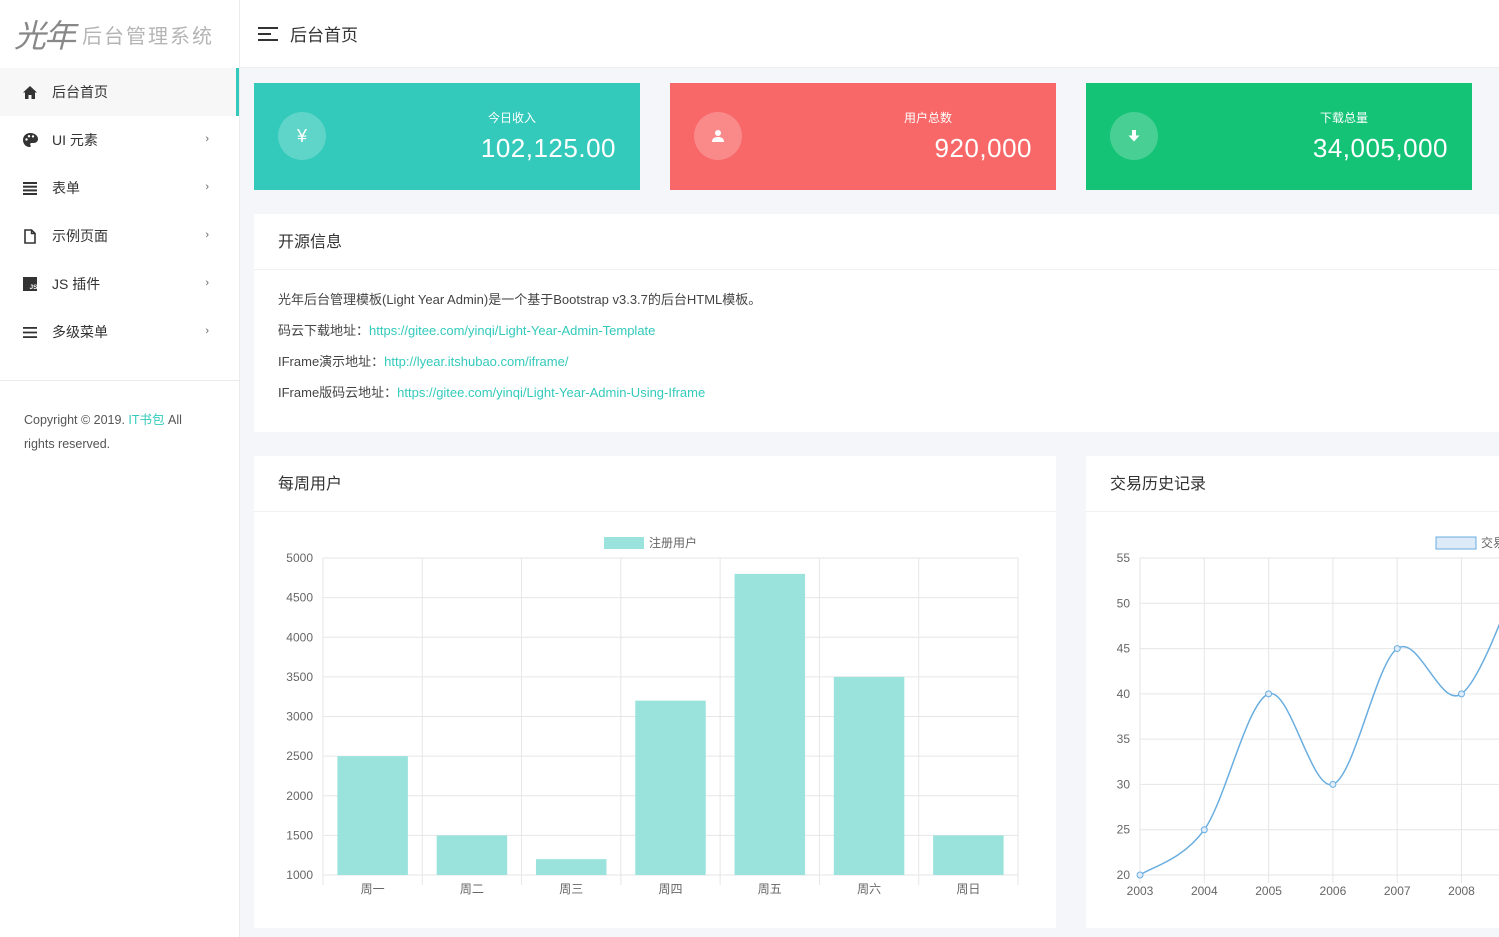 The height and width of the screenshot is (937, 1499). I want to click on sidebar-item-multilevel-menu: 多级菜单 ›, so click(119, 332).